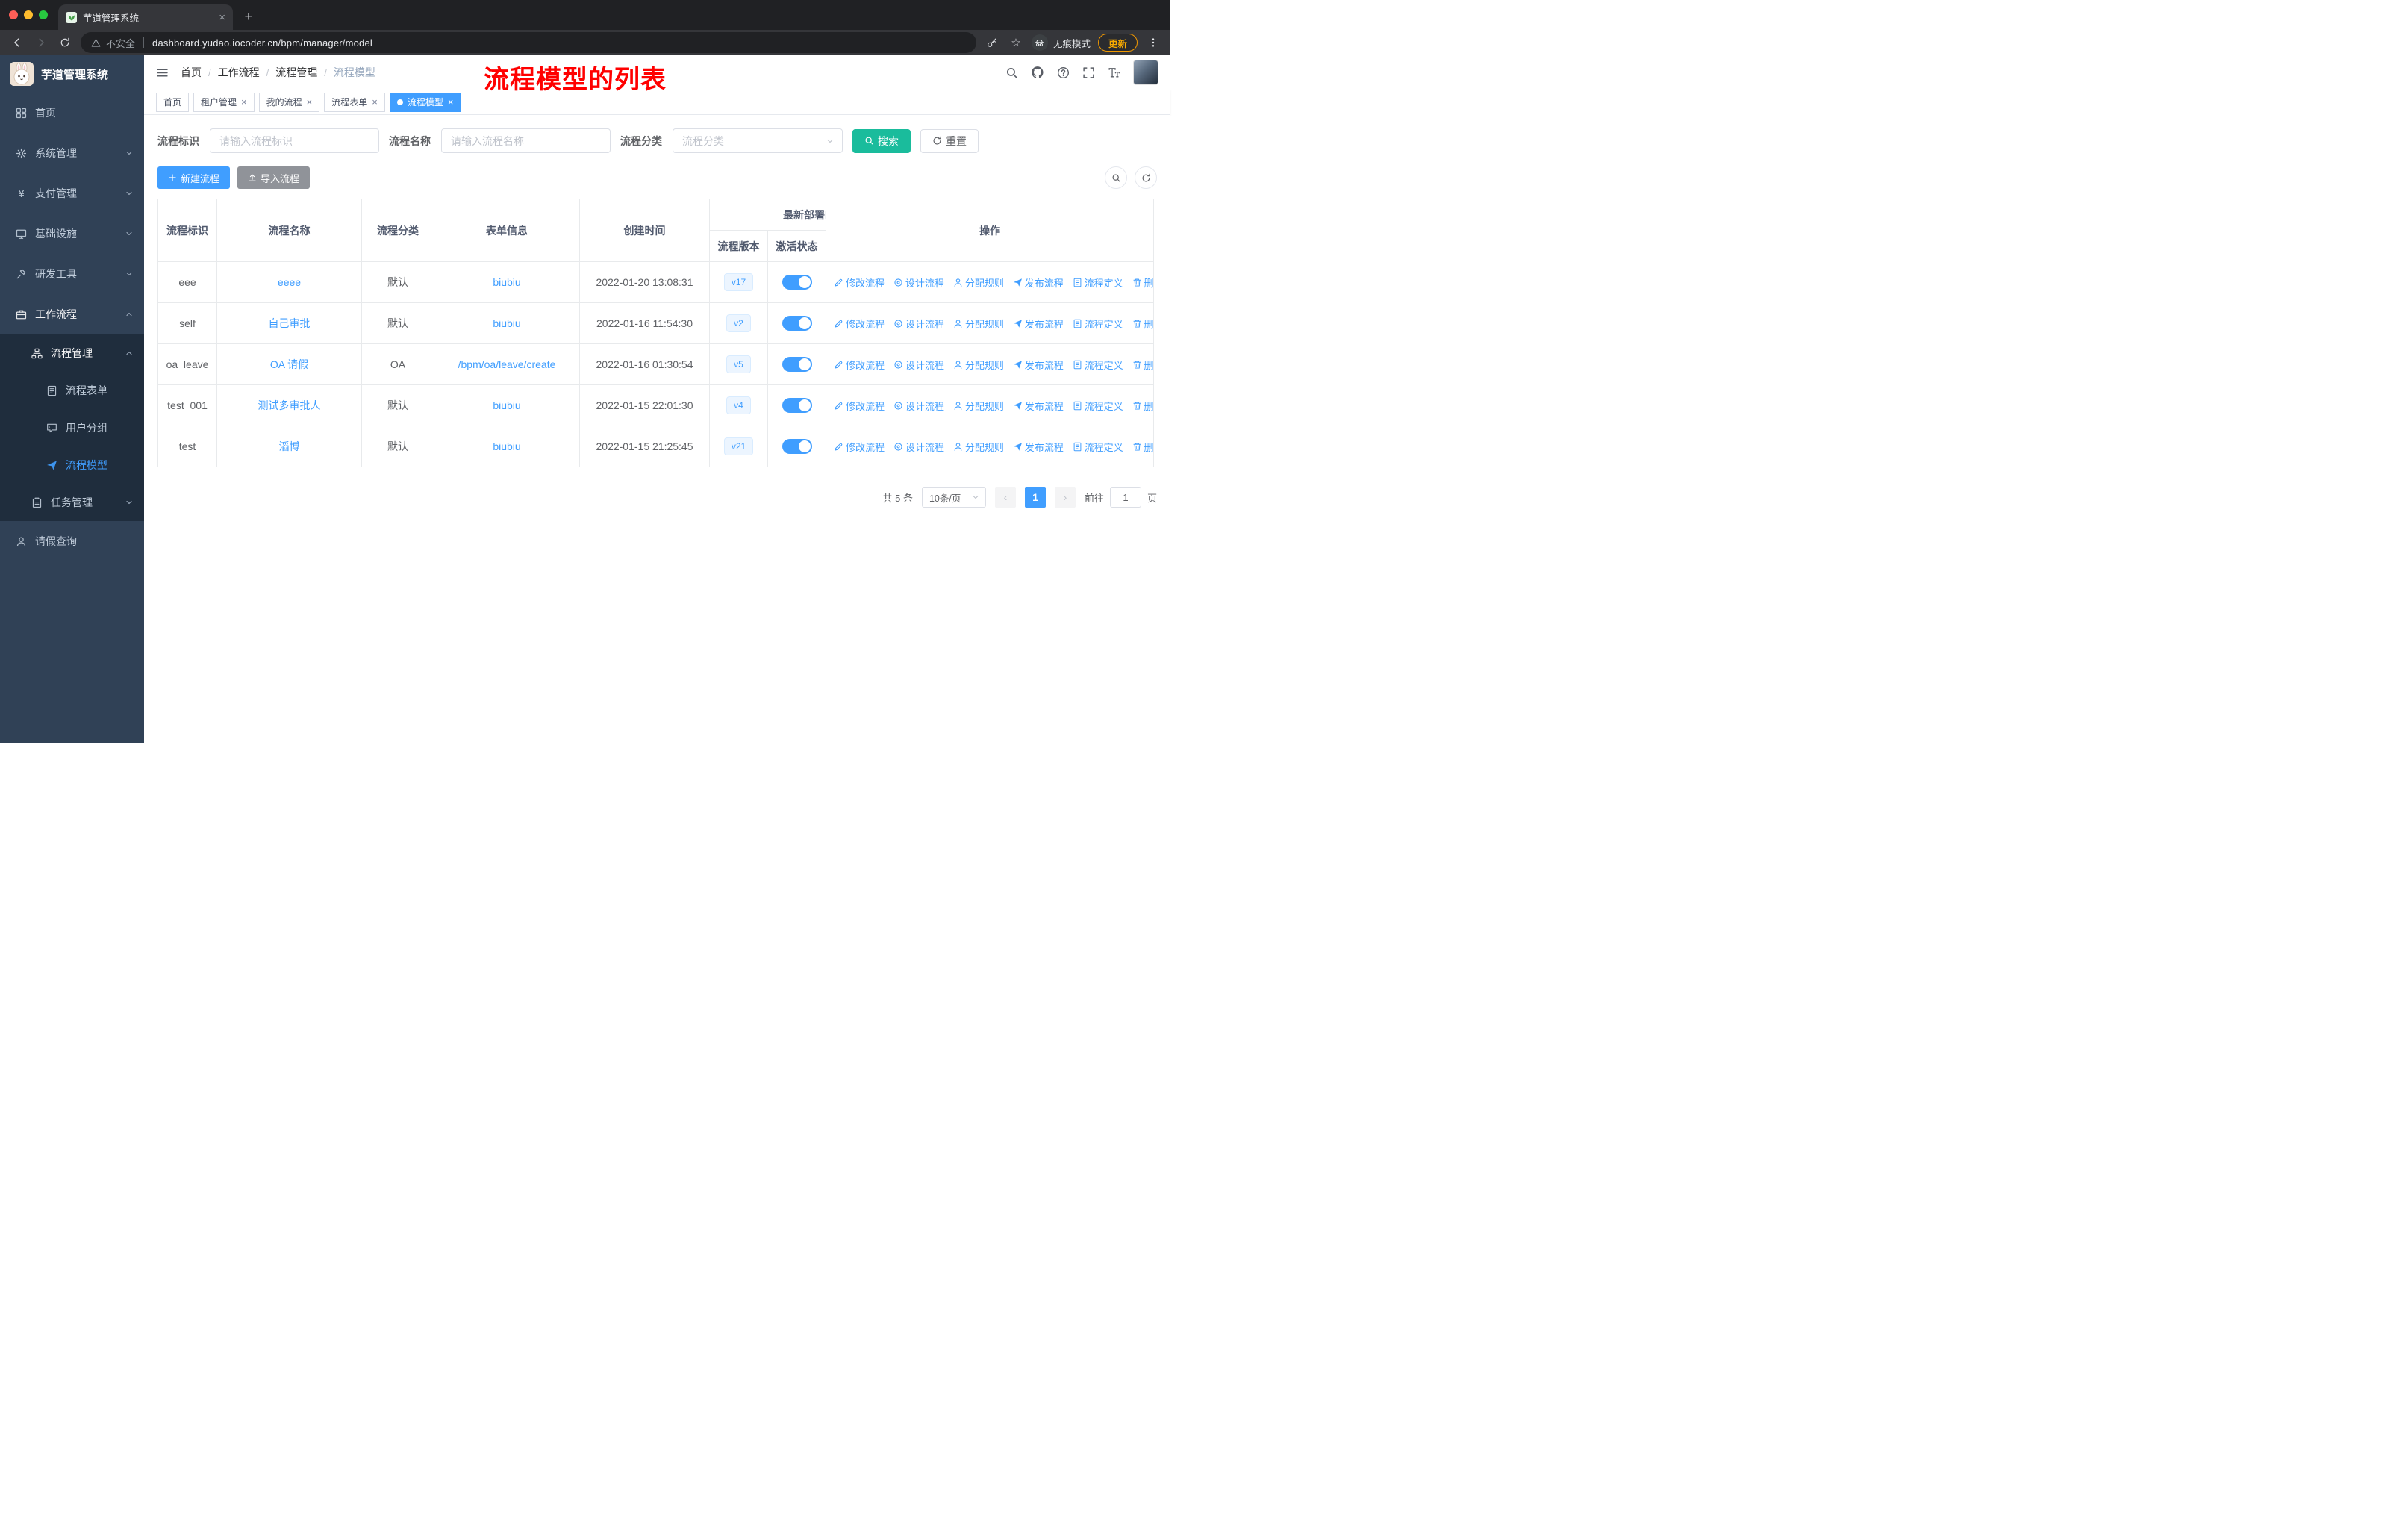  Describe the element at coordinates (354, 102) in the screenshot. I see `tag-process-form: 流程表单 ×` at that location.